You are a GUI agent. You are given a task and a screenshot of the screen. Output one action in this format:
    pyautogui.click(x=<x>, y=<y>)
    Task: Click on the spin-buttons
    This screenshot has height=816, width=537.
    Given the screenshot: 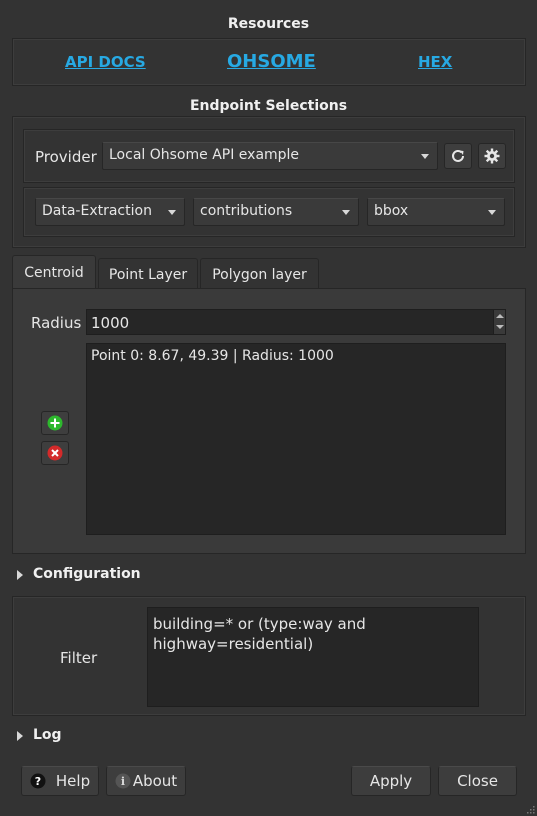 What is the action you would take?
    pyautogui.click(x=499, y=322)
    